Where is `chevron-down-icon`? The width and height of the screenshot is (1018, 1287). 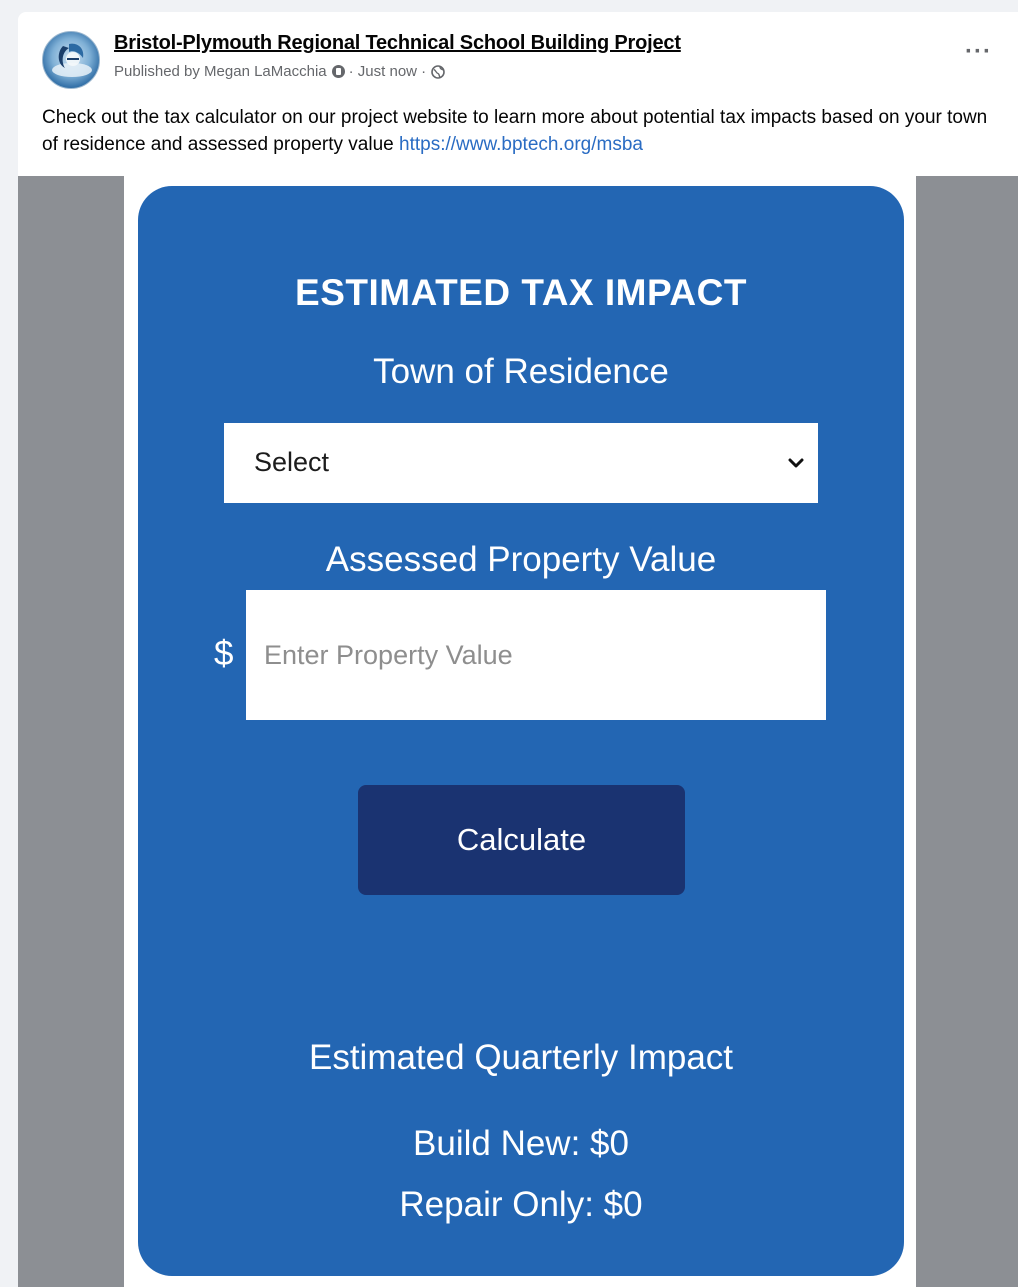
chevron-down-icon is located at coordinates (796, 463).